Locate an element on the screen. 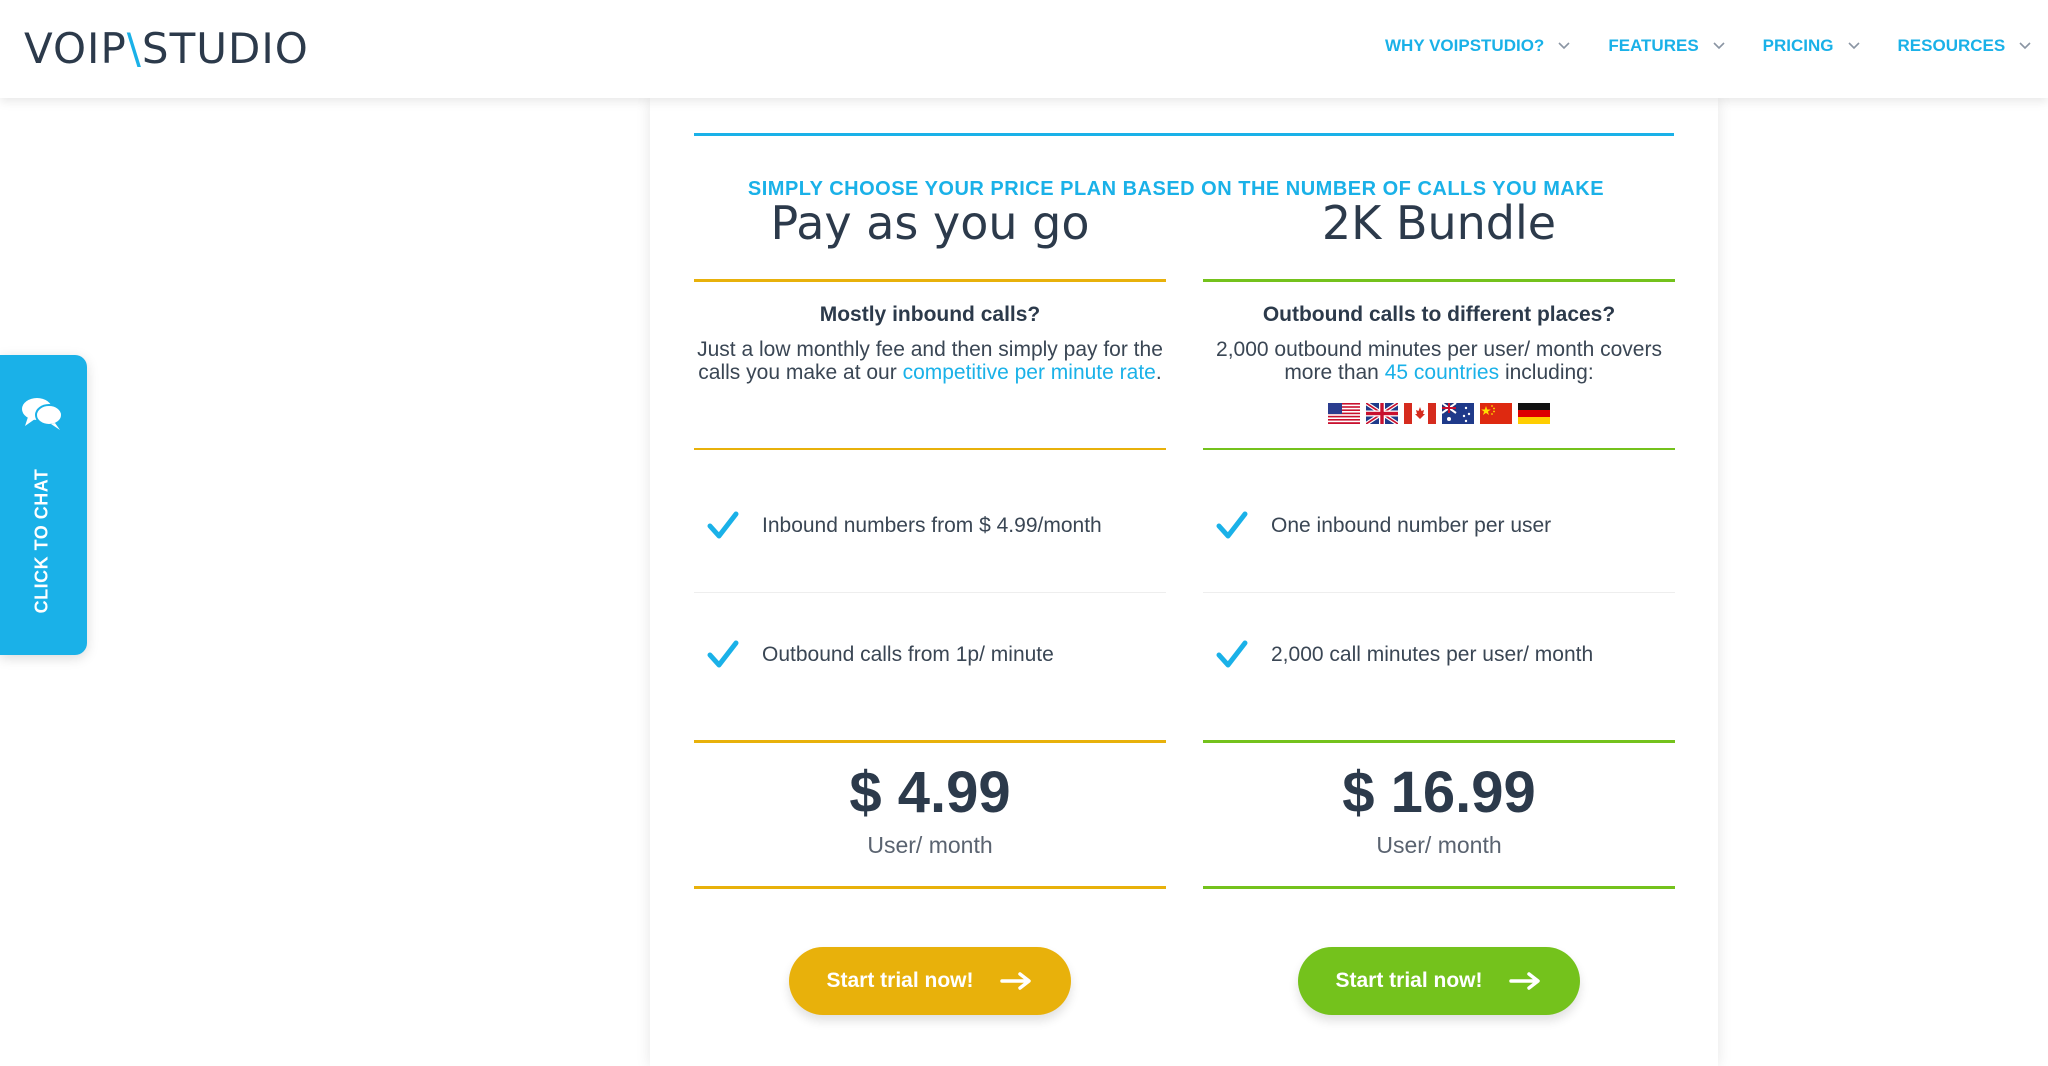 This screenshot has width=2048, height=1066. china-flag-icon is located at coordinates (1496, 413).